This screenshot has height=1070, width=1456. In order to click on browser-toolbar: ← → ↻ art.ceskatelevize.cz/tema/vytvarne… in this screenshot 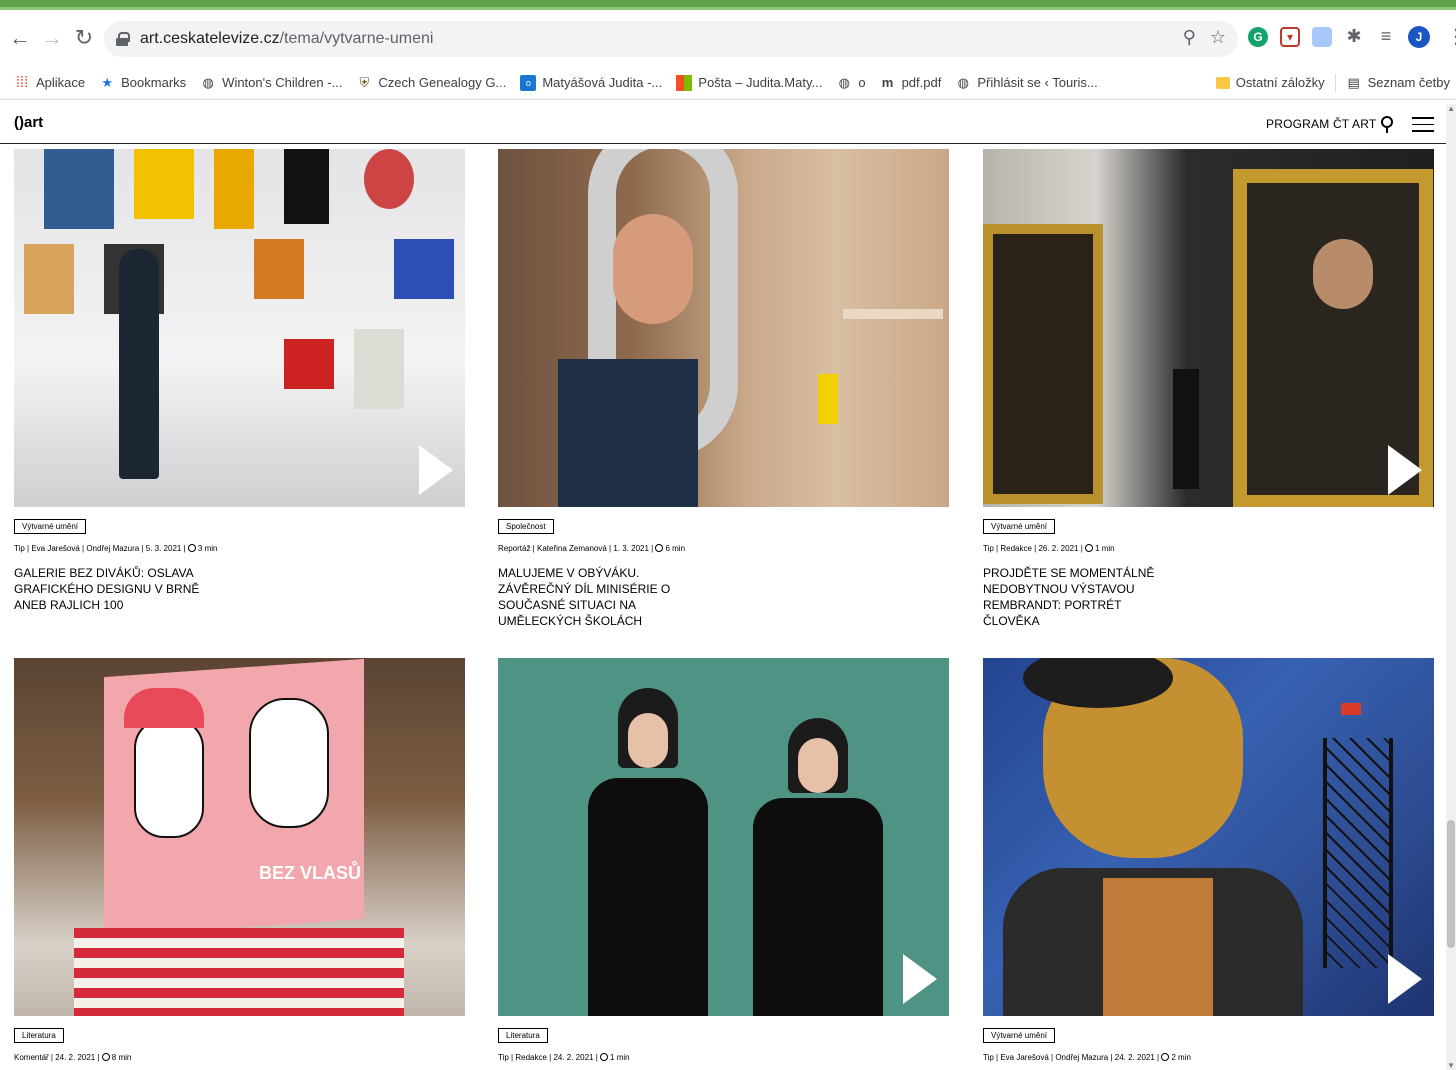, I will do `click(728, 38)`.